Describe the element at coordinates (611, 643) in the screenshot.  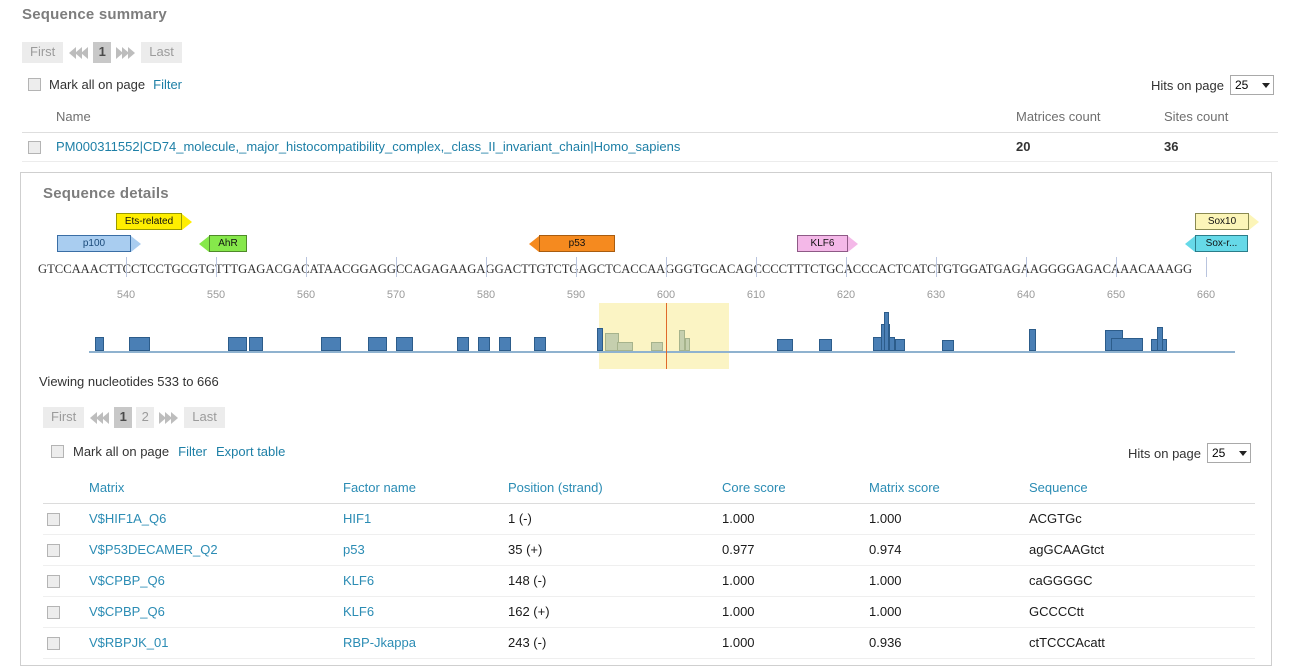
I see `row-position: 243 (-)` at that location.